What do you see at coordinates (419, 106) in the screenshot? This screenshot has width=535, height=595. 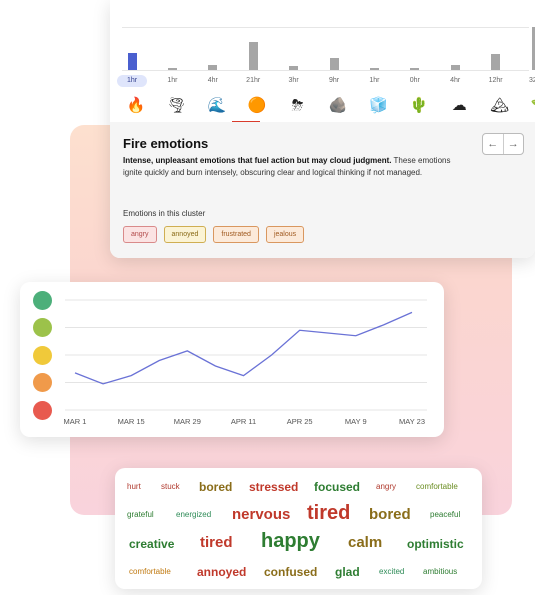 I see `cactus-icon: 🌵` at bounding box center [419, 106].